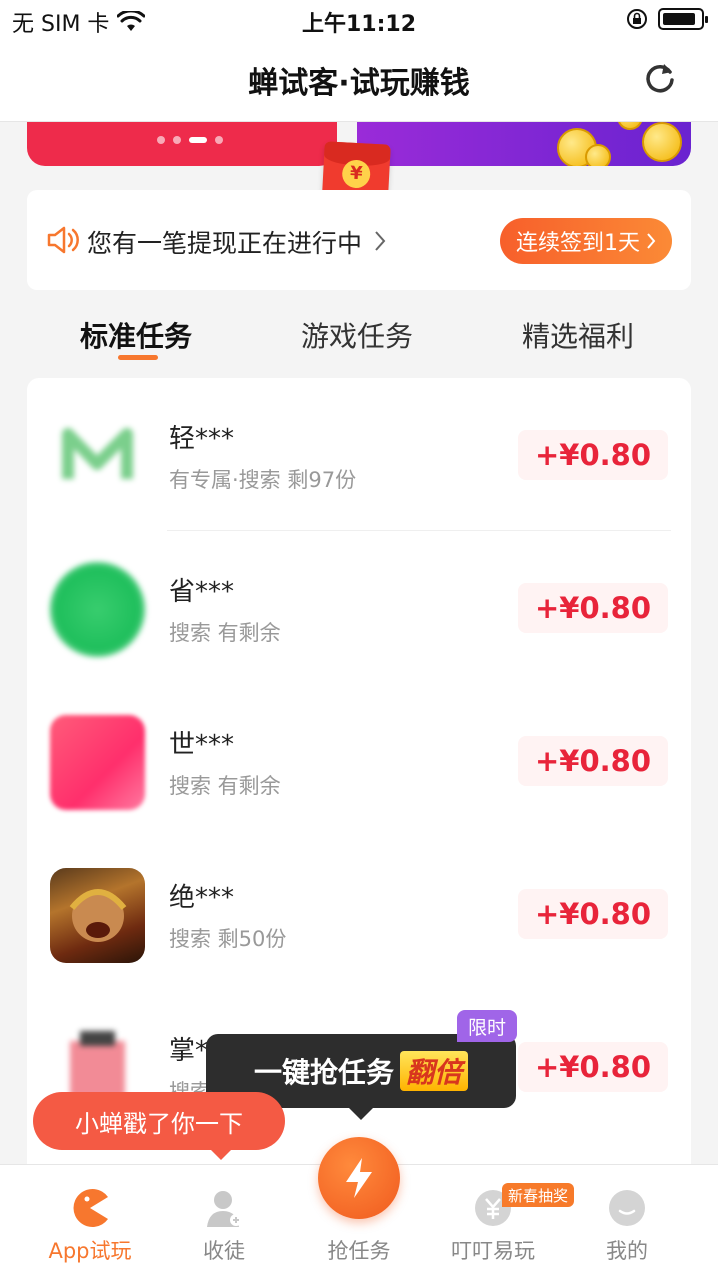  Describe the element at coordinates (90, 1251) in the screenshot. I see `tab-label: App试玩` at that location.